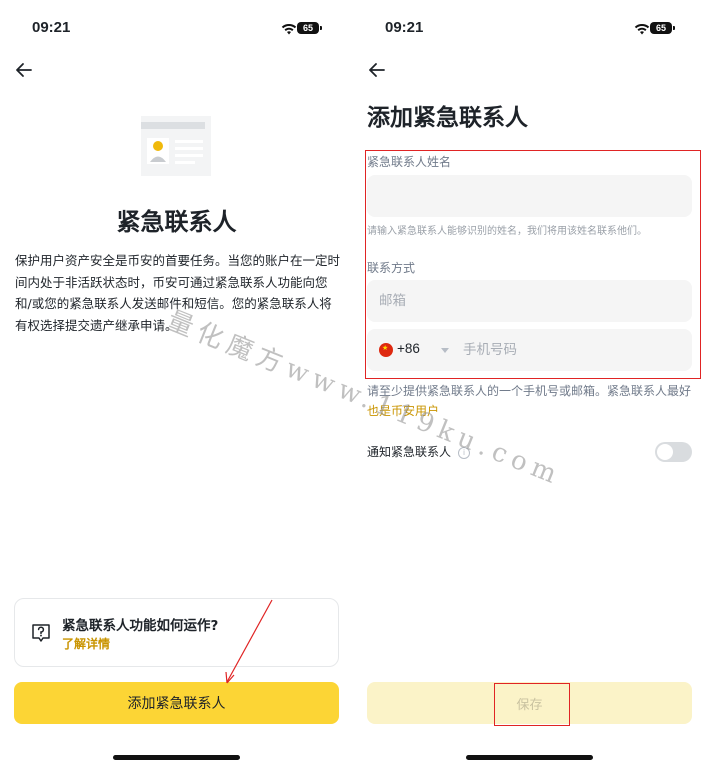  What do you see at coordinates (530, 401) in the screenshot?
I see `contact-requirement-note: 请至少提供紧急联系人的一个手机号或邮箱。紧急联系人最好也是币安用户` at bounding box center [530, 401].